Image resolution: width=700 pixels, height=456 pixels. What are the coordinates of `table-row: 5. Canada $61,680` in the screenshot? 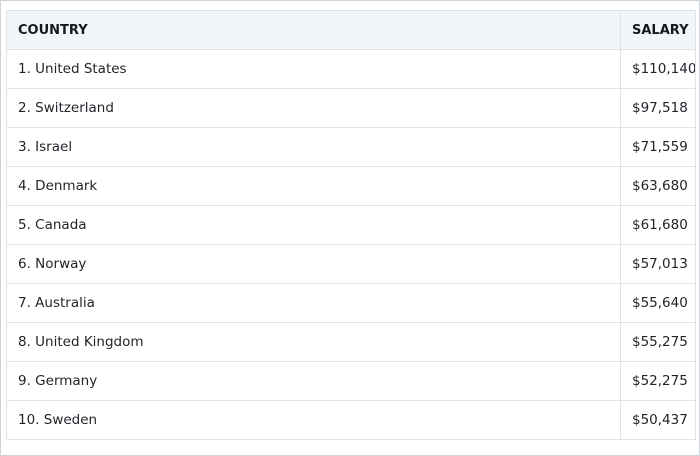 It's located at (351, 225).